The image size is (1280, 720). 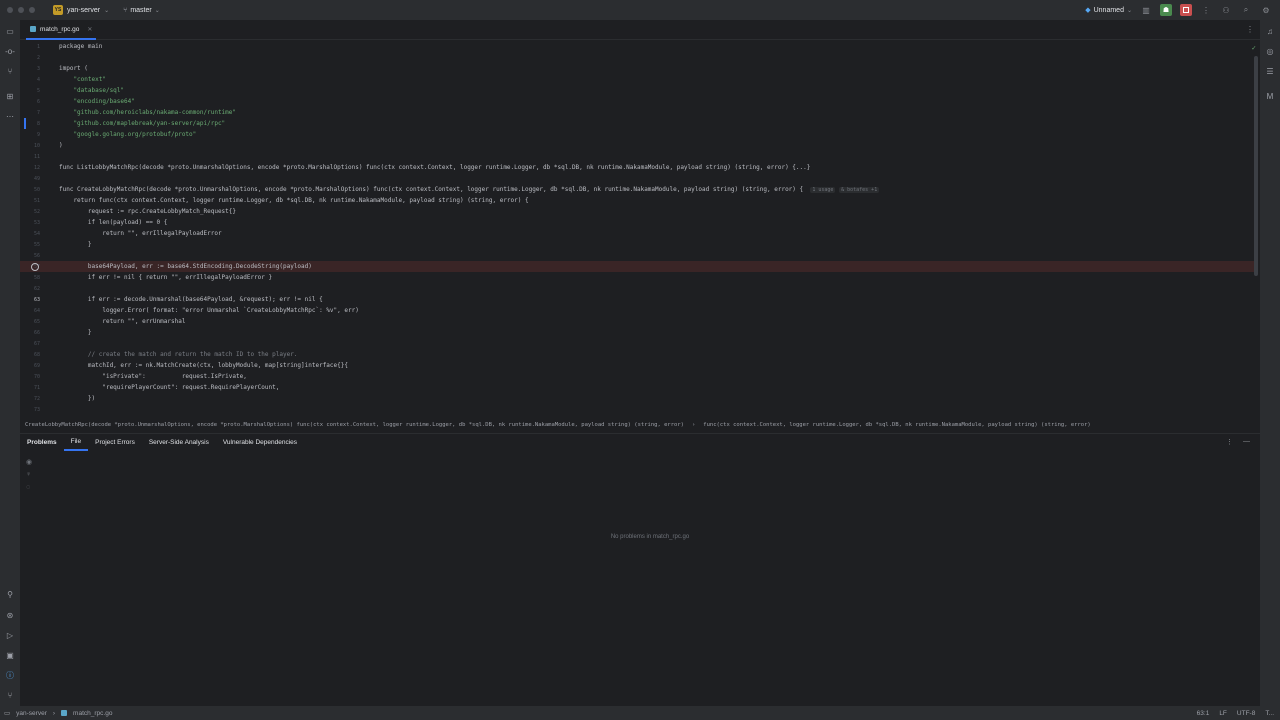 I want to click on code-line: 67, so click(x=637, y=343).